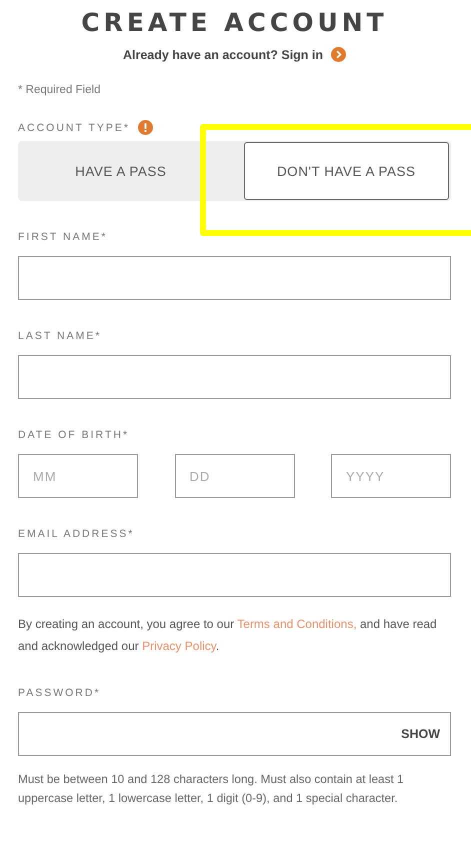 This screenshot has width=471, height=846. I want to click on field-label: FIRST NAME*, so click(63, 237).